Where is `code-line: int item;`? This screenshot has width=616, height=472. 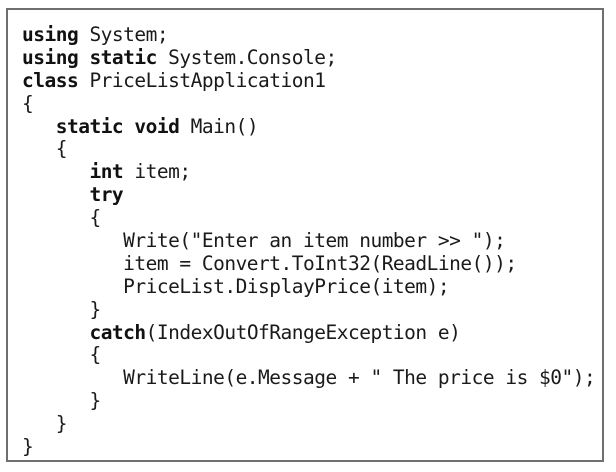 code-line: int item; is located at coordinates (308, 172).